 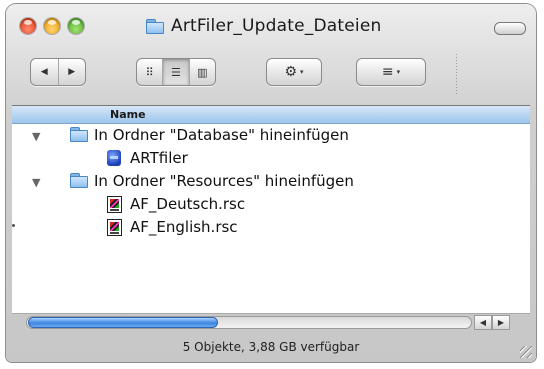 I want to click on list-item: ▼ In Ordner "Database" hineinfügen, so click(x=271, y=135).